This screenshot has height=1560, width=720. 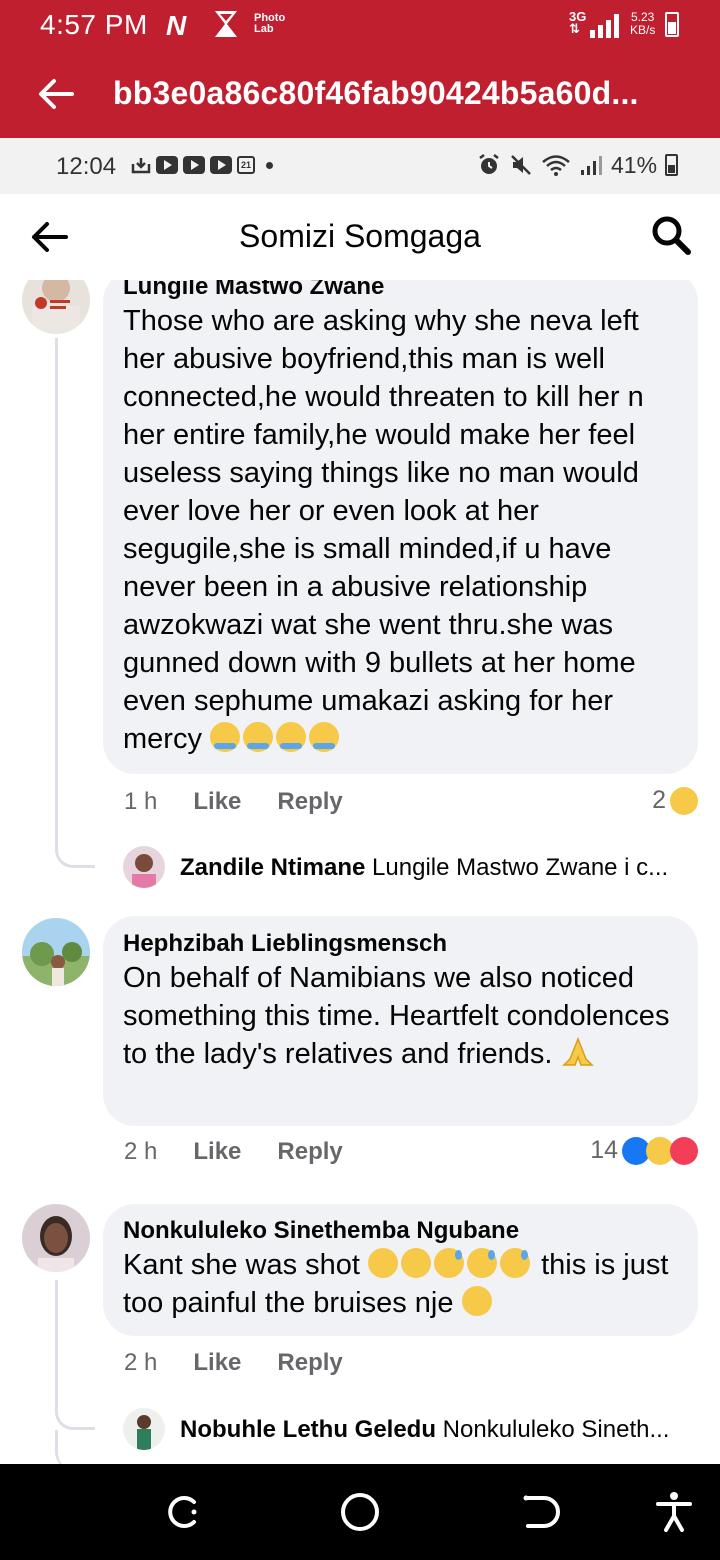 I want to click on more-notifications-dot-icon, so click(x=269, y=165).